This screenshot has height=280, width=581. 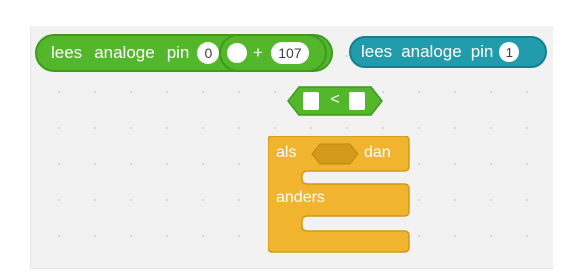 What do you see at coordinates (286, 152) in the screenshot?
I see `if-label: als` at bounding box center [286, 152].